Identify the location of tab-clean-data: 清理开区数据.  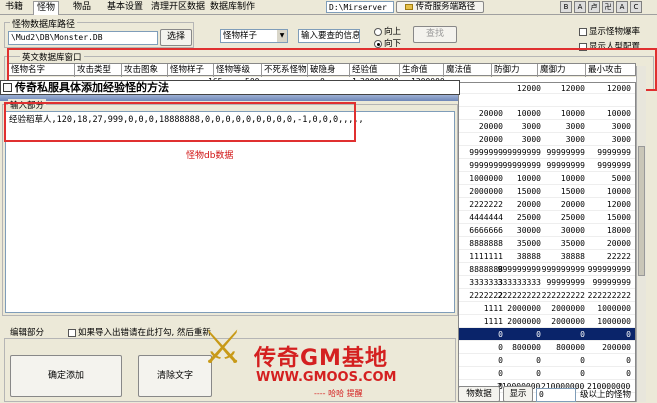
(178, 8).